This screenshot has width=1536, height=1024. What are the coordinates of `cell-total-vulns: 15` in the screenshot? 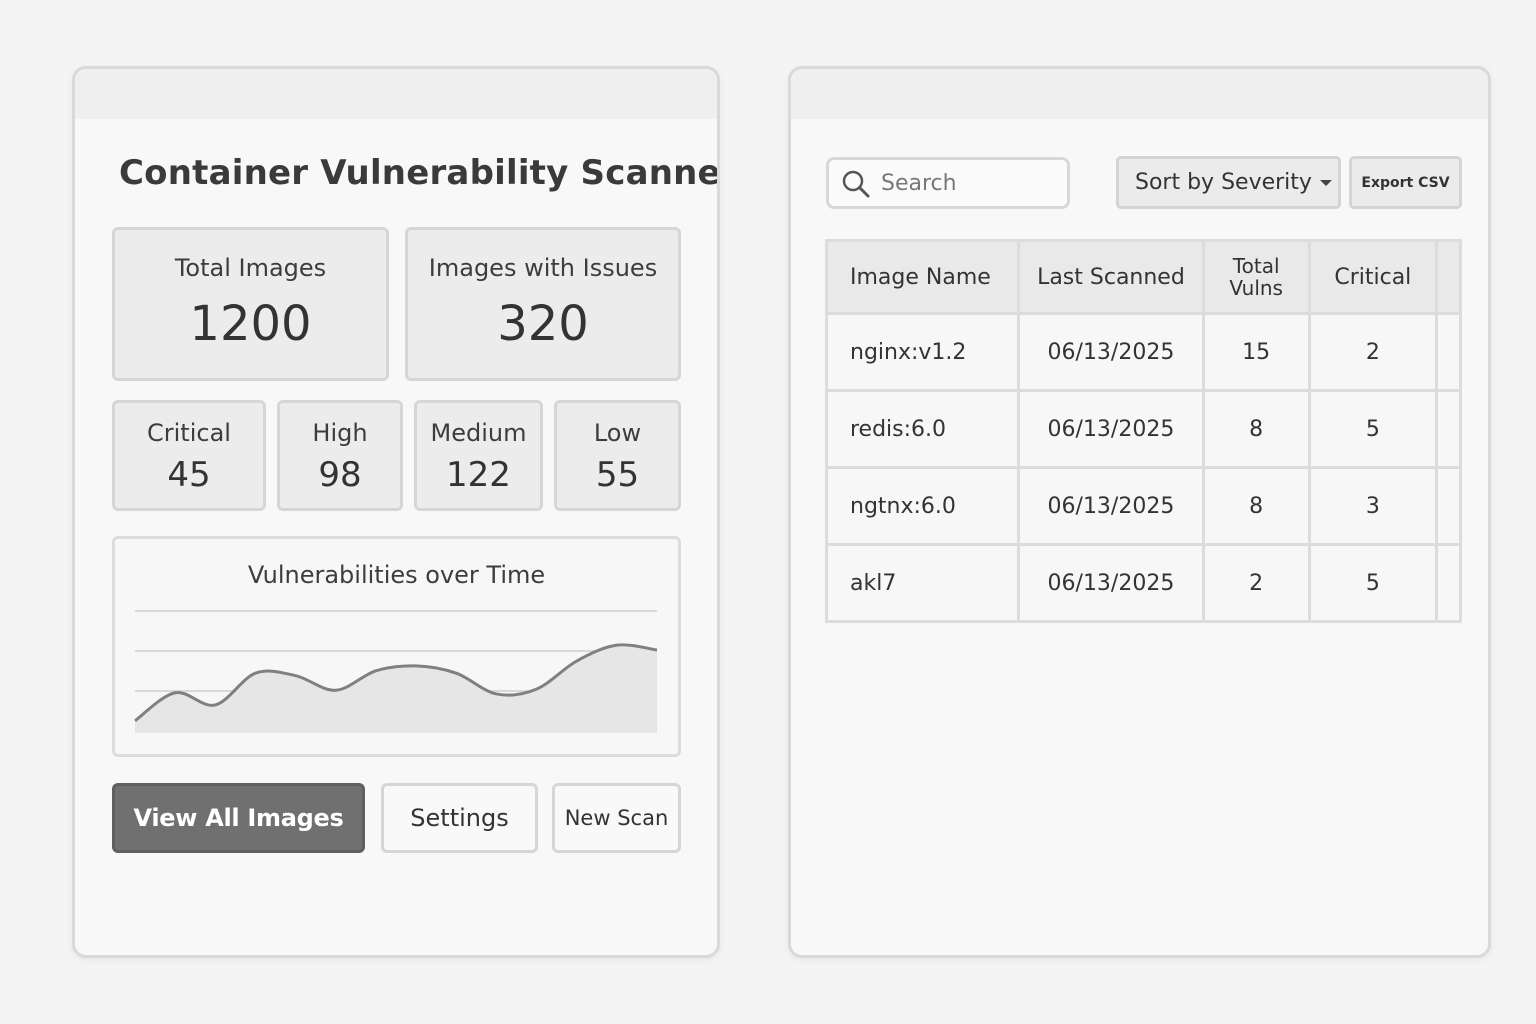 It's located at (1256, 352).